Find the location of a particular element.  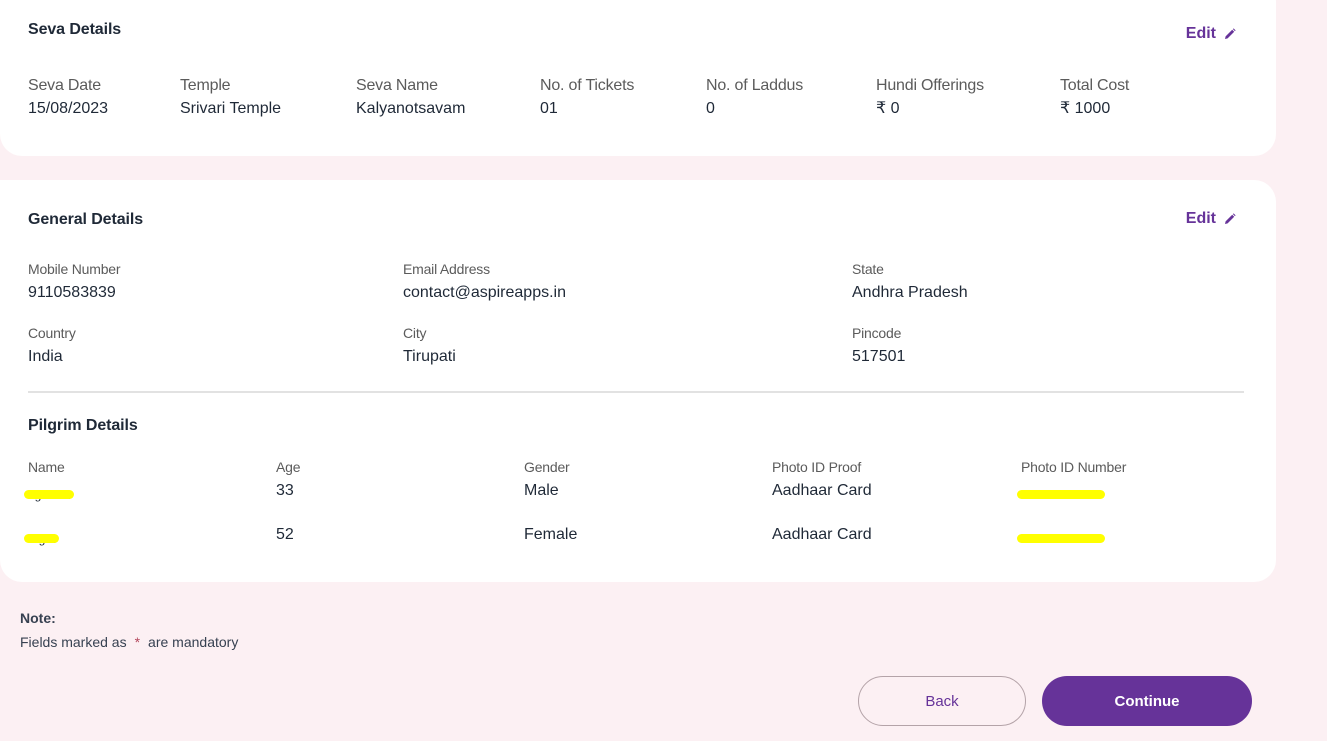

required-asterisk-icon: * is located at coordinates (137, 642).